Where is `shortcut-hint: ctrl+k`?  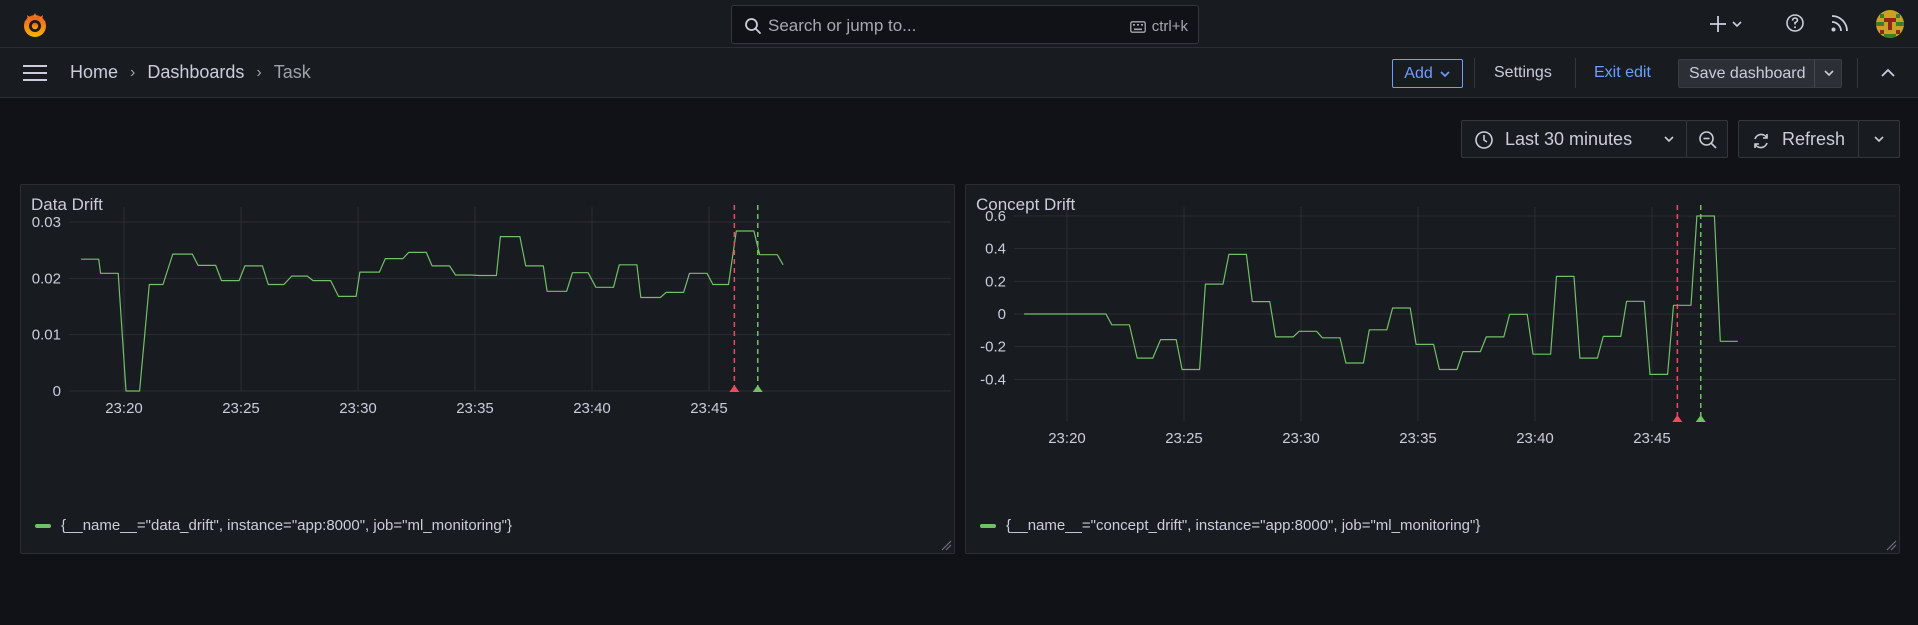
shortcut-hint: ctrl+k is located at coordinates (1158, 26).